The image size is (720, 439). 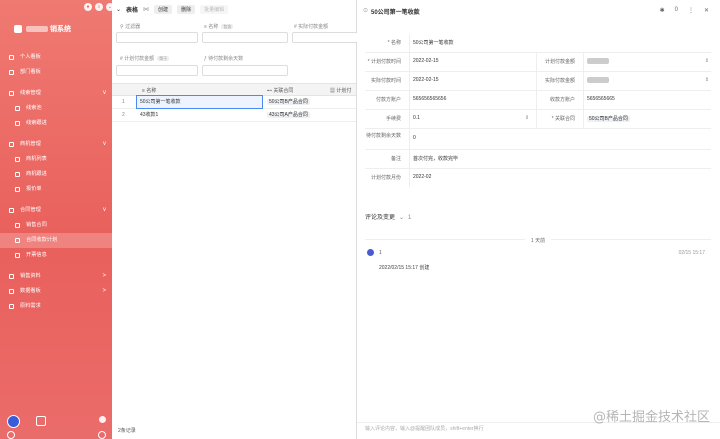 I want to click on avatar-icon: ●, so click(x=88, y=7).